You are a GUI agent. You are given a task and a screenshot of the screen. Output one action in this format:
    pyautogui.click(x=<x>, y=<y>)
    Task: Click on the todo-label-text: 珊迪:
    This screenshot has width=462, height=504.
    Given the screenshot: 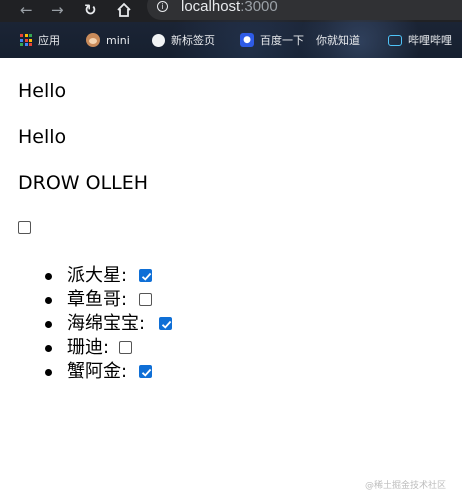 What is the action you would take?
    pyautogui.click(x=88, y=347)
    